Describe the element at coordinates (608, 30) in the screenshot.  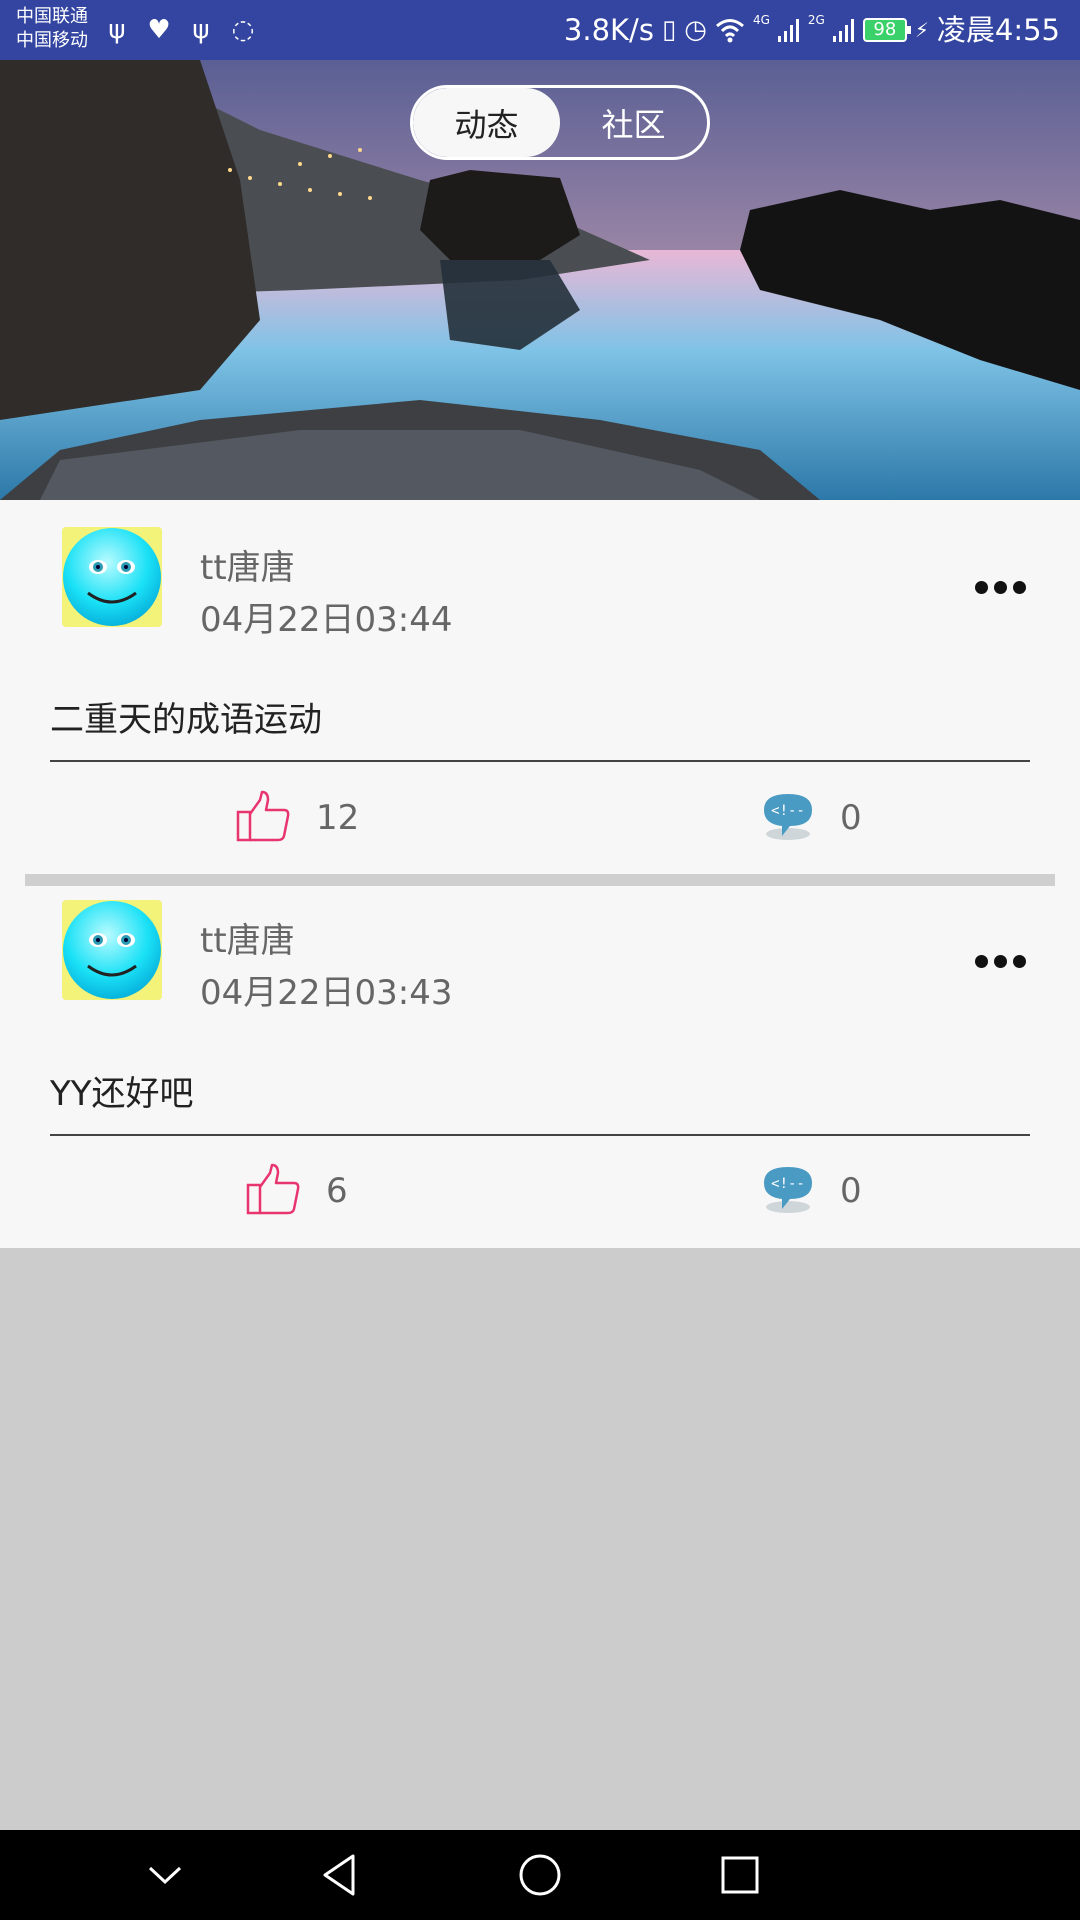
I see `net-speed: 3.8K/s` at that location.